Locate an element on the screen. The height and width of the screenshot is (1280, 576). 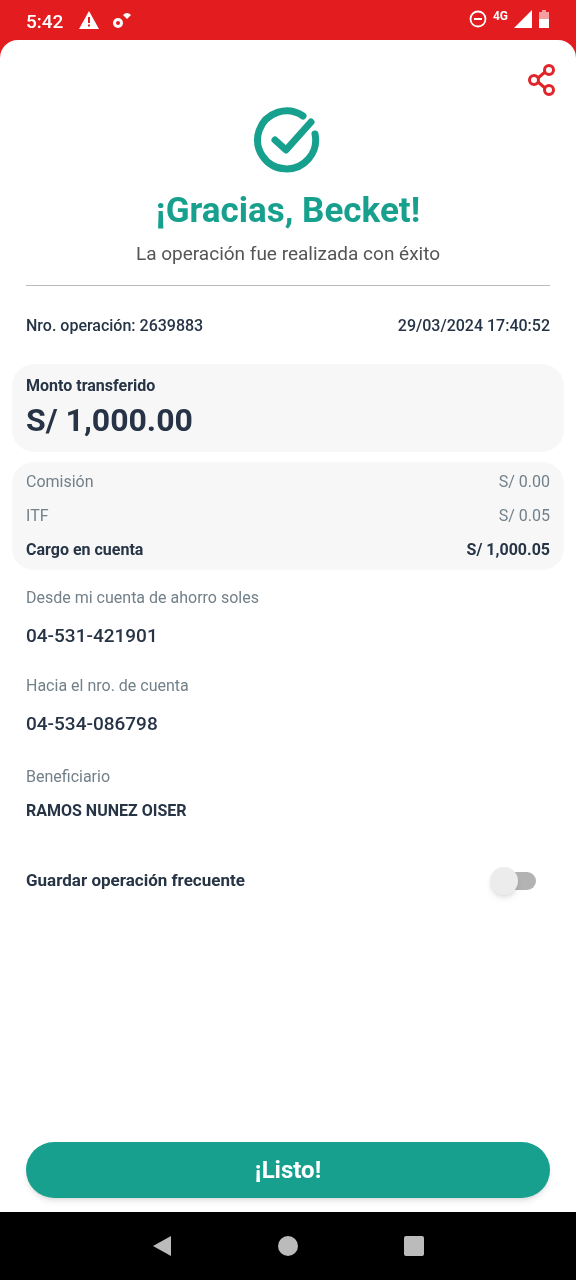
detail-value: 04-534-086798 is located at coordinates (92, 724).